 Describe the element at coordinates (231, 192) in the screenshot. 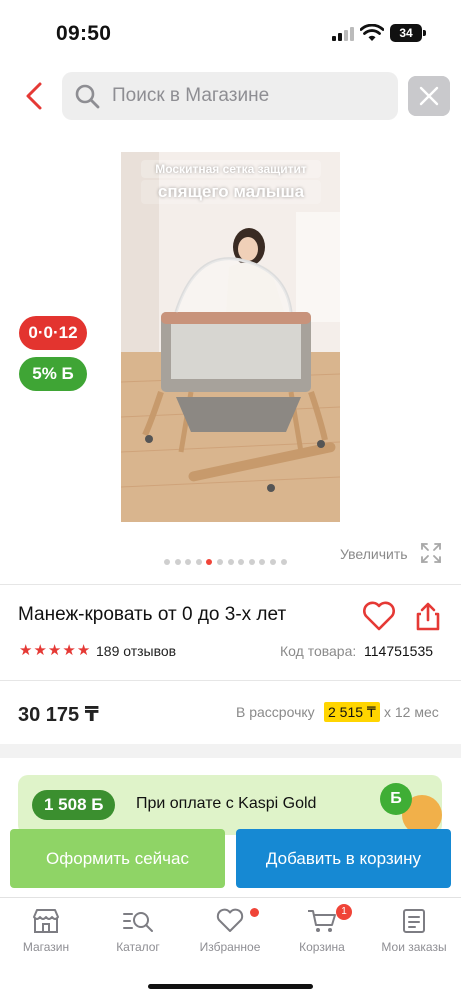

I see `image-caption-line2: спящего малыша` at that location.